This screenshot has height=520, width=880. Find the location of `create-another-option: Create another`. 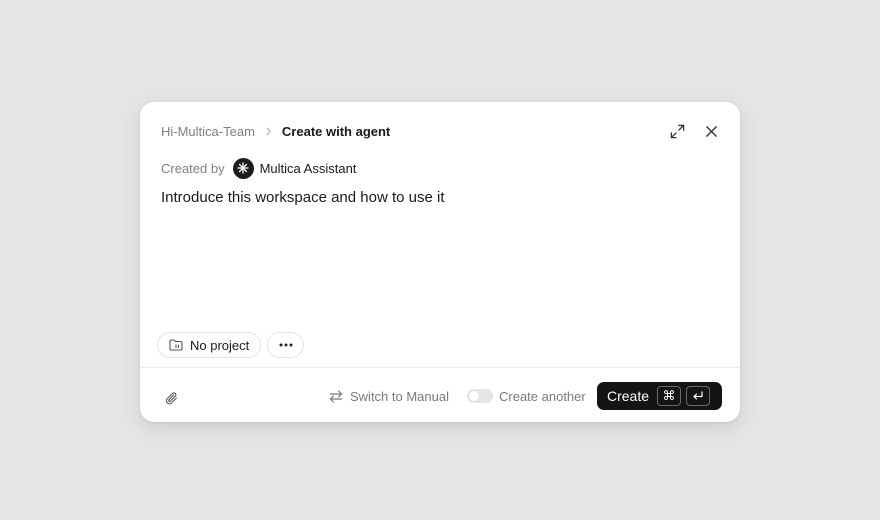

create-another-option: Create another is located at coordinates (526, 396).